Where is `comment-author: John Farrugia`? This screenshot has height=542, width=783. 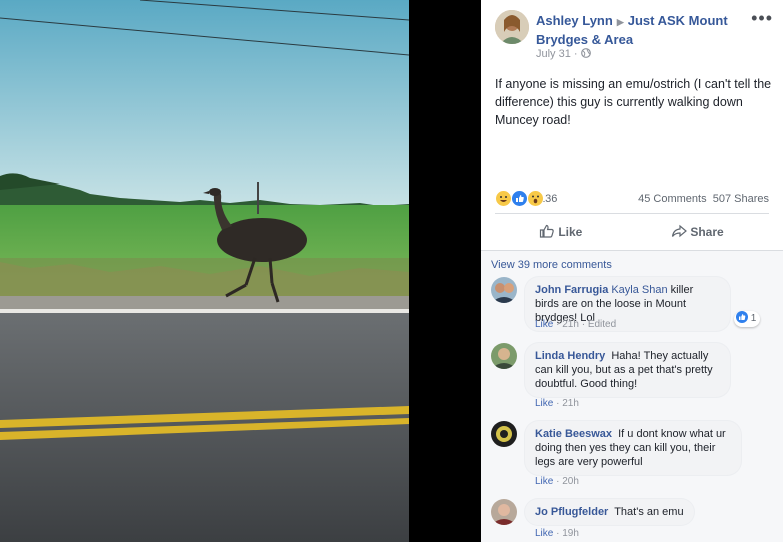 comment-author: John Farrugia is located at coordinates (571, 290).